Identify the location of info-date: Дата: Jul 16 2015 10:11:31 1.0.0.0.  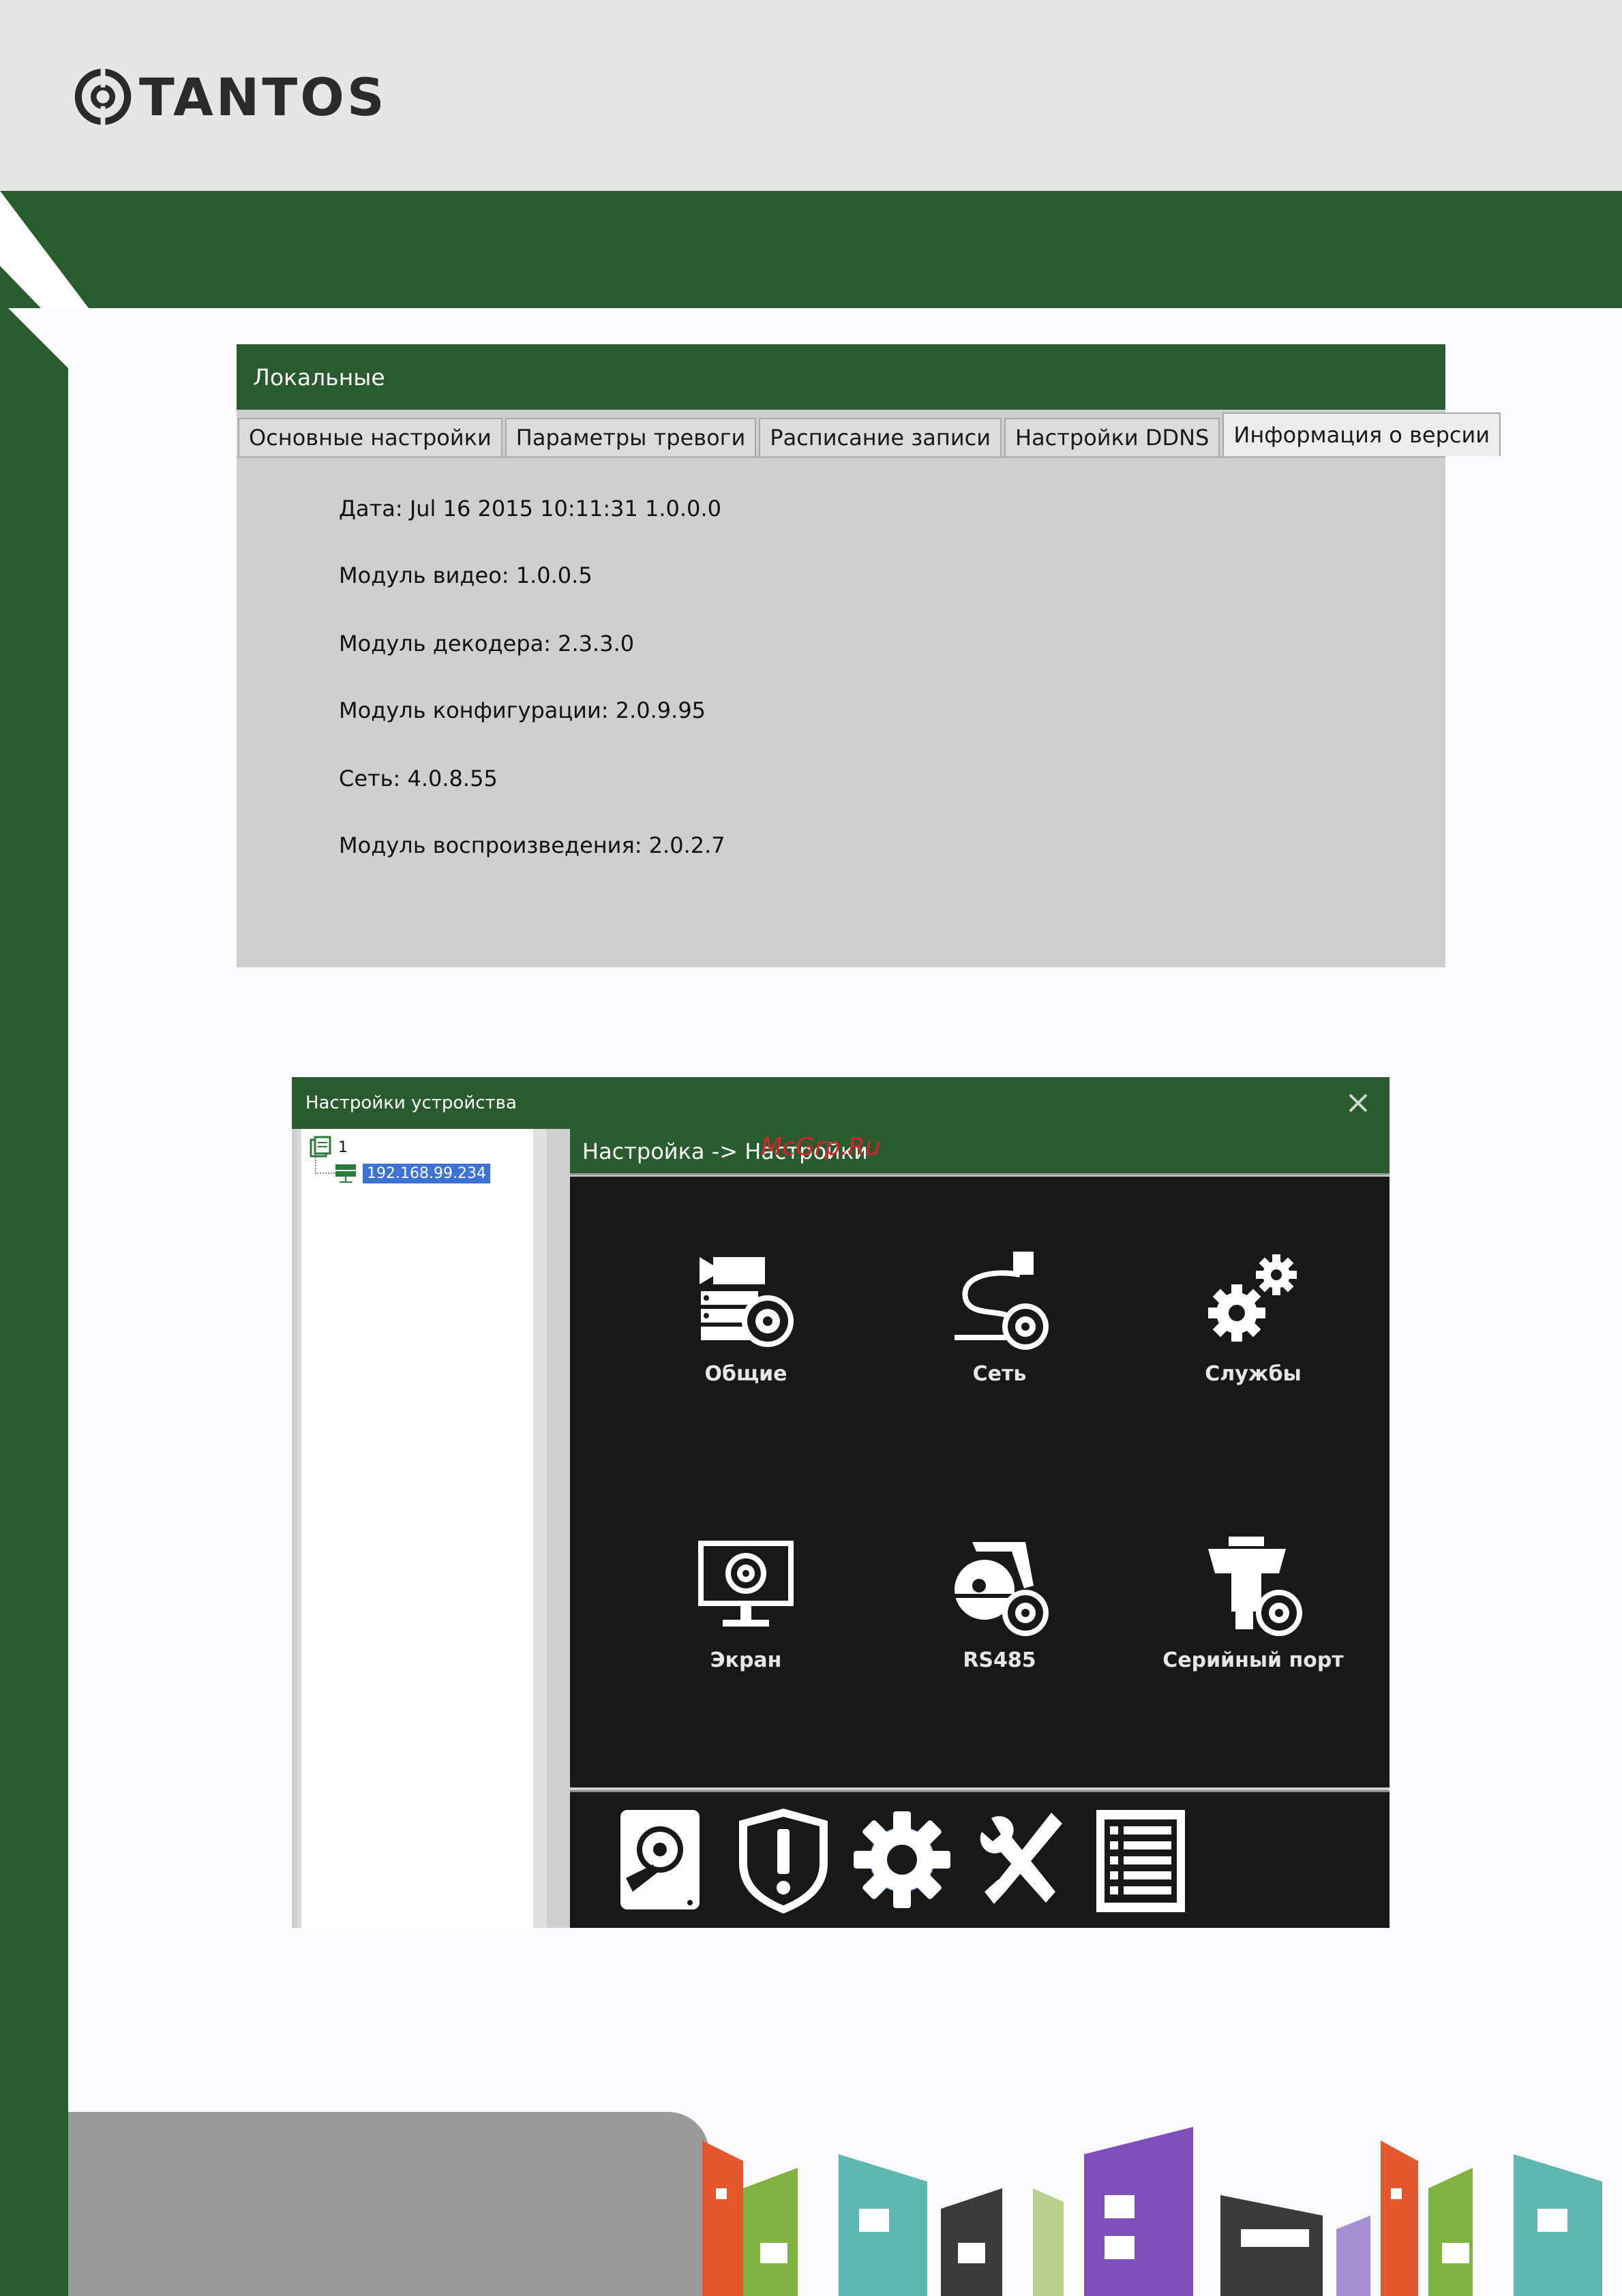
(530, 509).